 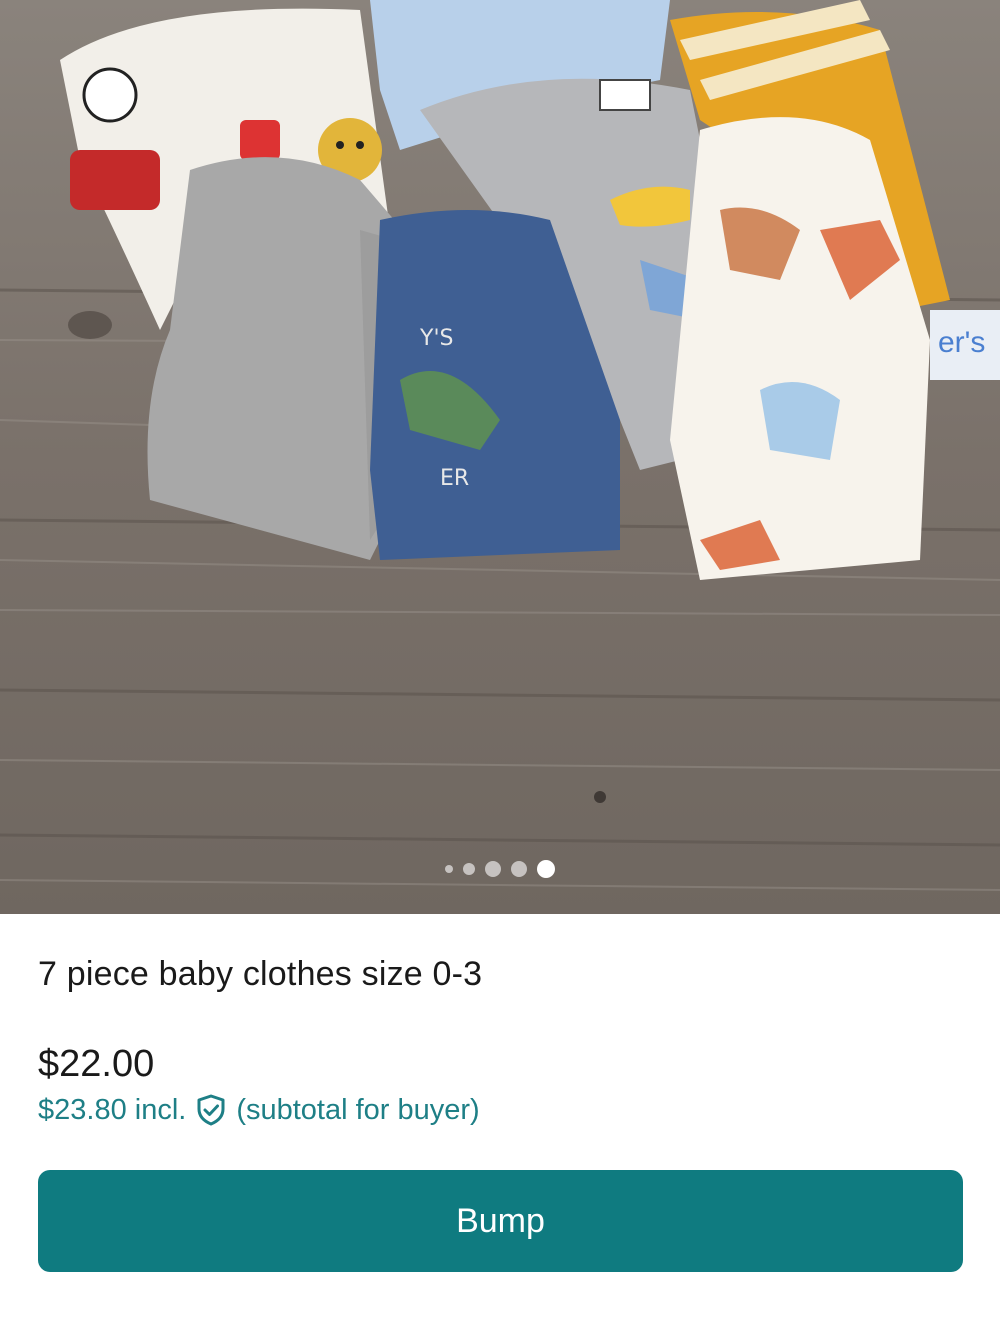 What do you see at coordinates (546, 869) in the screenshot?
I see `gallery-dot-5-active` at bounding box center [546, 869].